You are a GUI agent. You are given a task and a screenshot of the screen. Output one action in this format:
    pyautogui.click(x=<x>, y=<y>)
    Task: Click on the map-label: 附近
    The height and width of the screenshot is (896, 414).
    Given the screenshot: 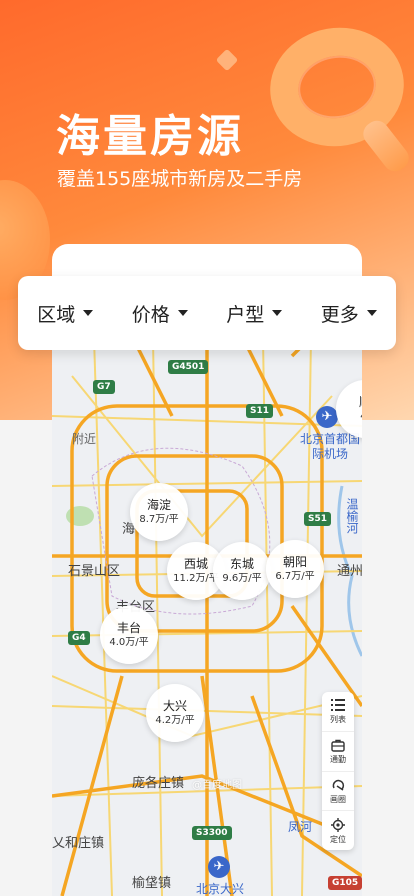 What is the action you would take?
    pyautogui.click(x=84, y=439)
    